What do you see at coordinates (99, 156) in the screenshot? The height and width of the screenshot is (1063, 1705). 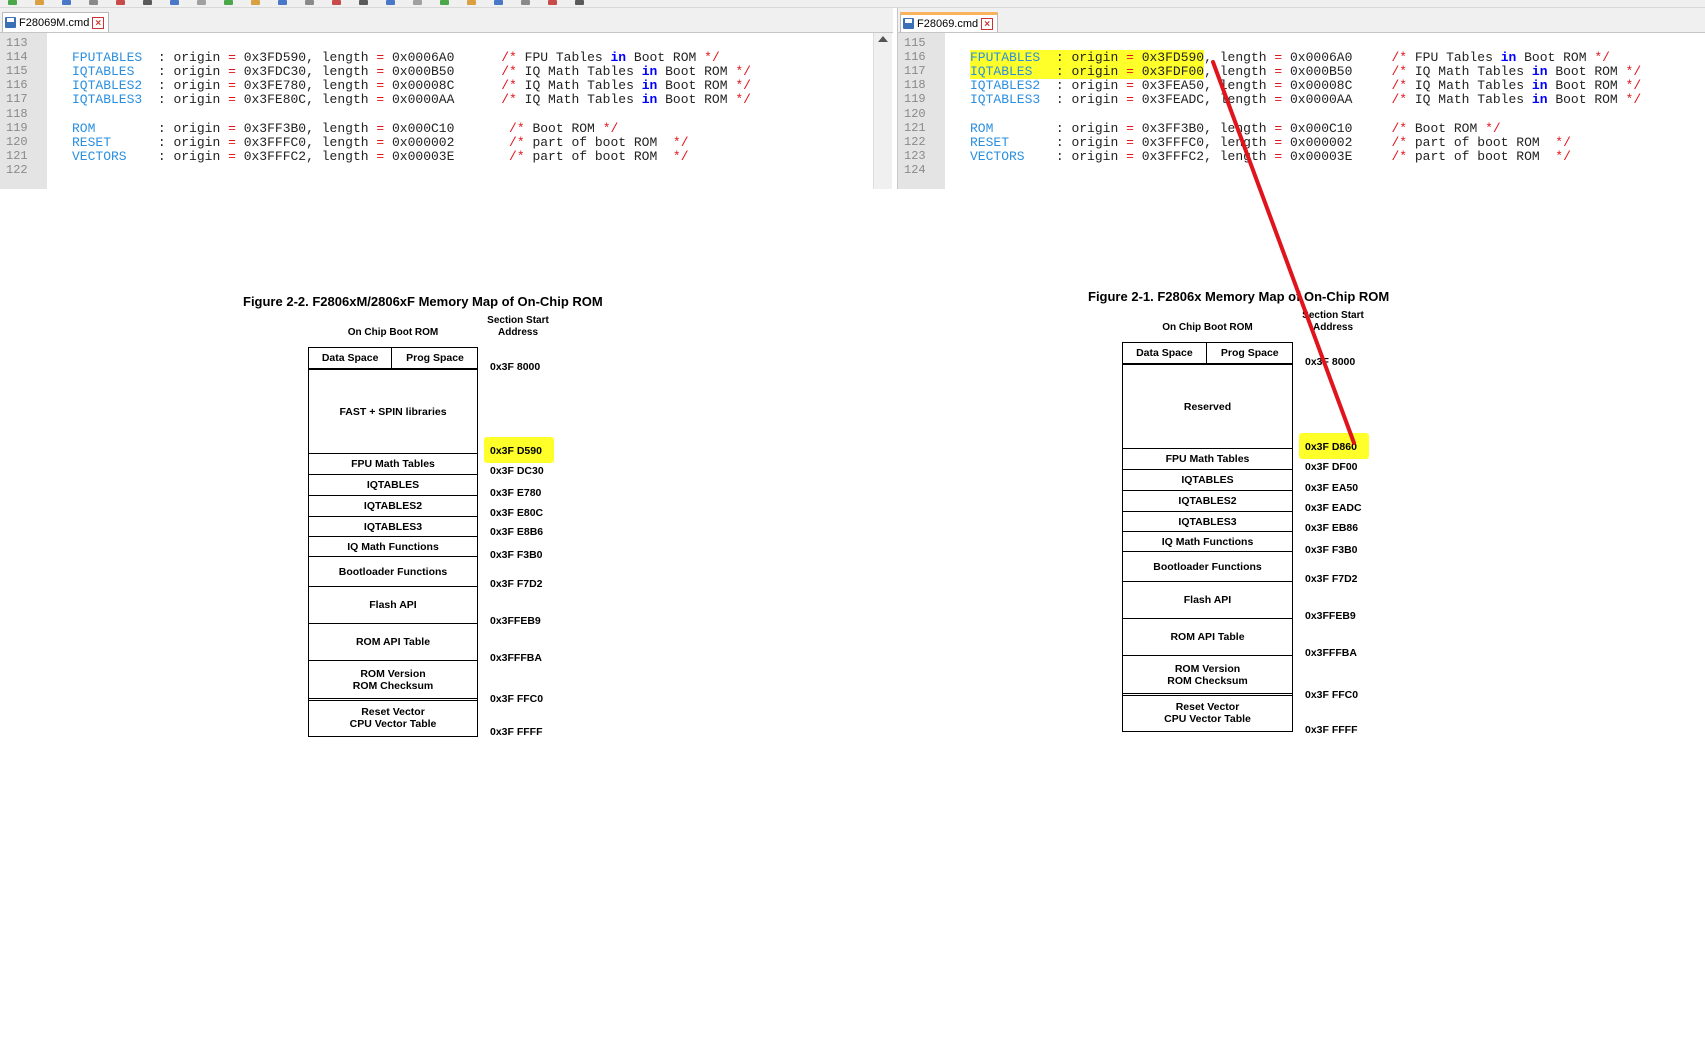 I see `section-name: VECTORS` at bounding box center [99, 156].